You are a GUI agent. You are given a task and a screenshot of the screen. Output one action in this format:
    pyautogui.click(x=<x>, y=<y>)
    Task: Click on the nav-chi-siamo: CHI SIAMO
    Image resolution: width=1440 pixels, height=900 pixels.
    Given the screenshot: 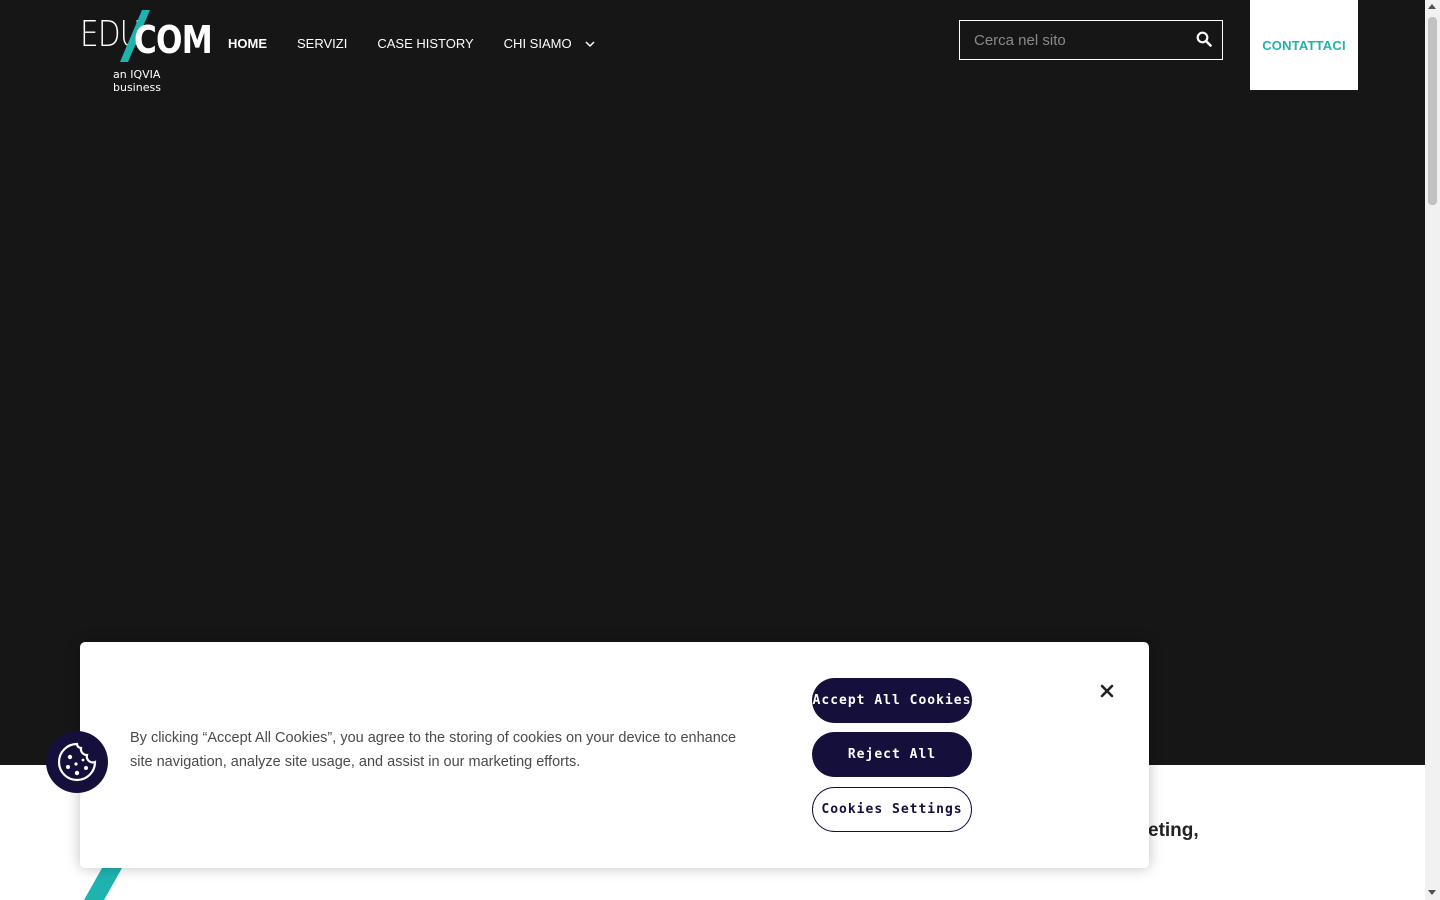 What is the action you would take?
    pyautogui.click(x=550, y=43)
    